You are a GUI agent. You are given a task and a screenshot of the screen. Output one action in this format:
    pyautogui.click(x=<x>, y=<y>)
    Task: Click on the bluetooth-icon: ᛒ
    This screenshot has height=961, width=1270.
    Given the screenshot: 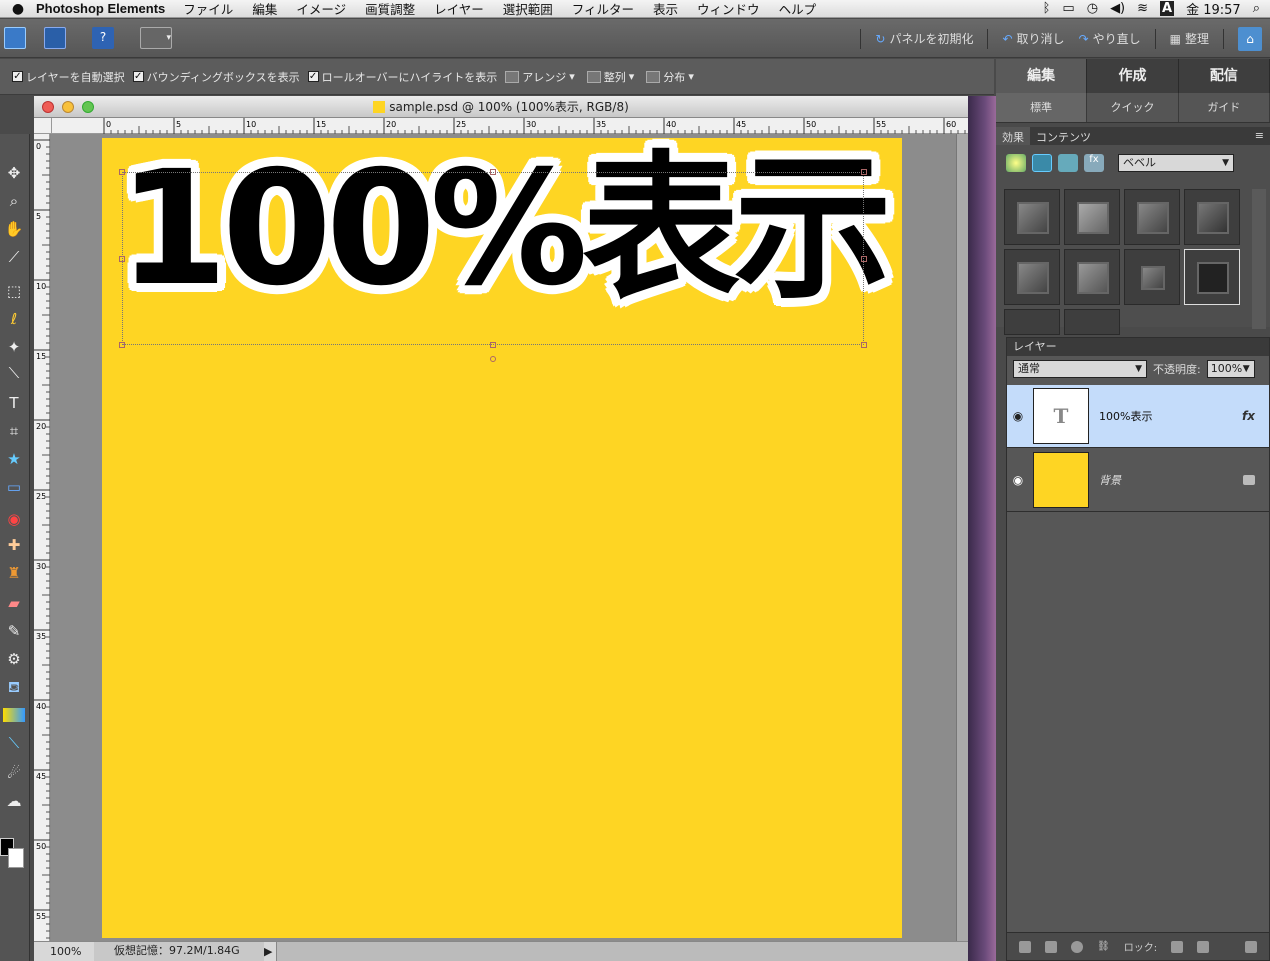 What is the action you would take?
    pyautogui.click(x=1047, y=8)
    